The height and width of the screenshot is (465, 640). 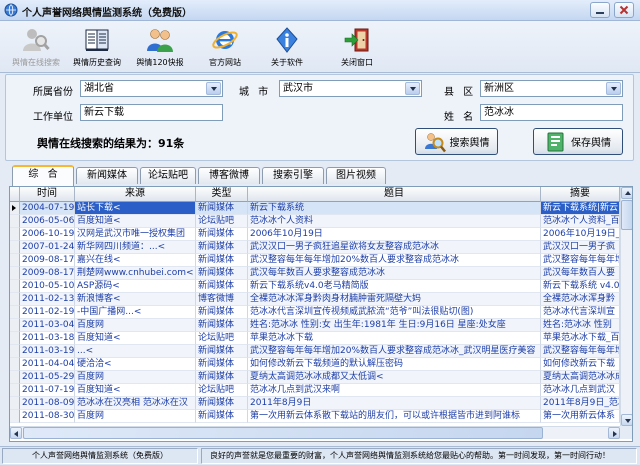 I want to click on province-select: 湖北省, so click(x=151, y=88).